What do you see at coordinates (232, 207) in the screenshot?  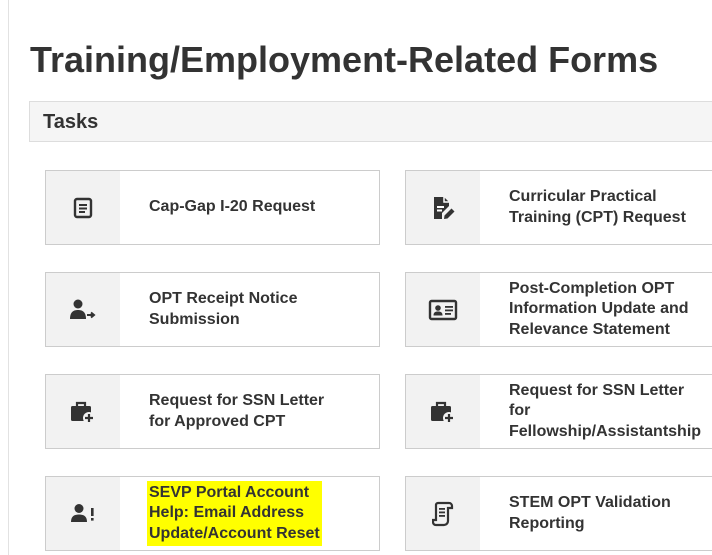 I see `card-label: Cap-Gap I-20 Request` at bounding box center [232, 207].